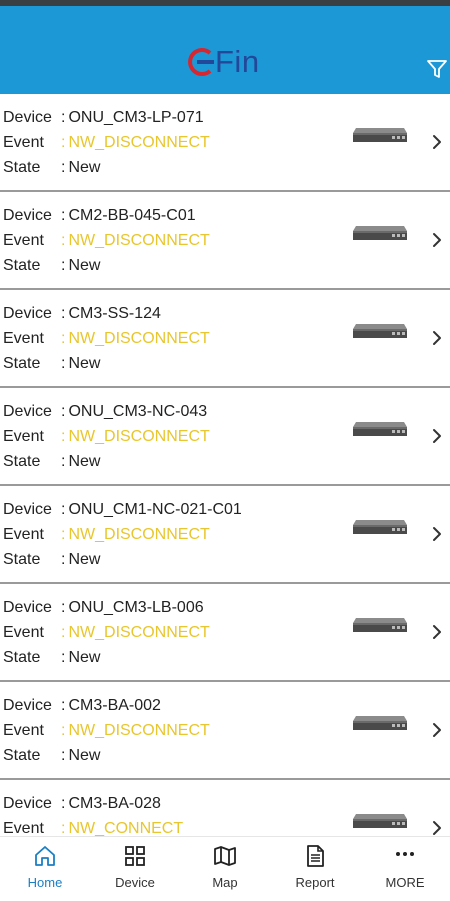 The height and width of the screenshot is (901, 450). I want to click on nav-home: Home, so click(45, 869).